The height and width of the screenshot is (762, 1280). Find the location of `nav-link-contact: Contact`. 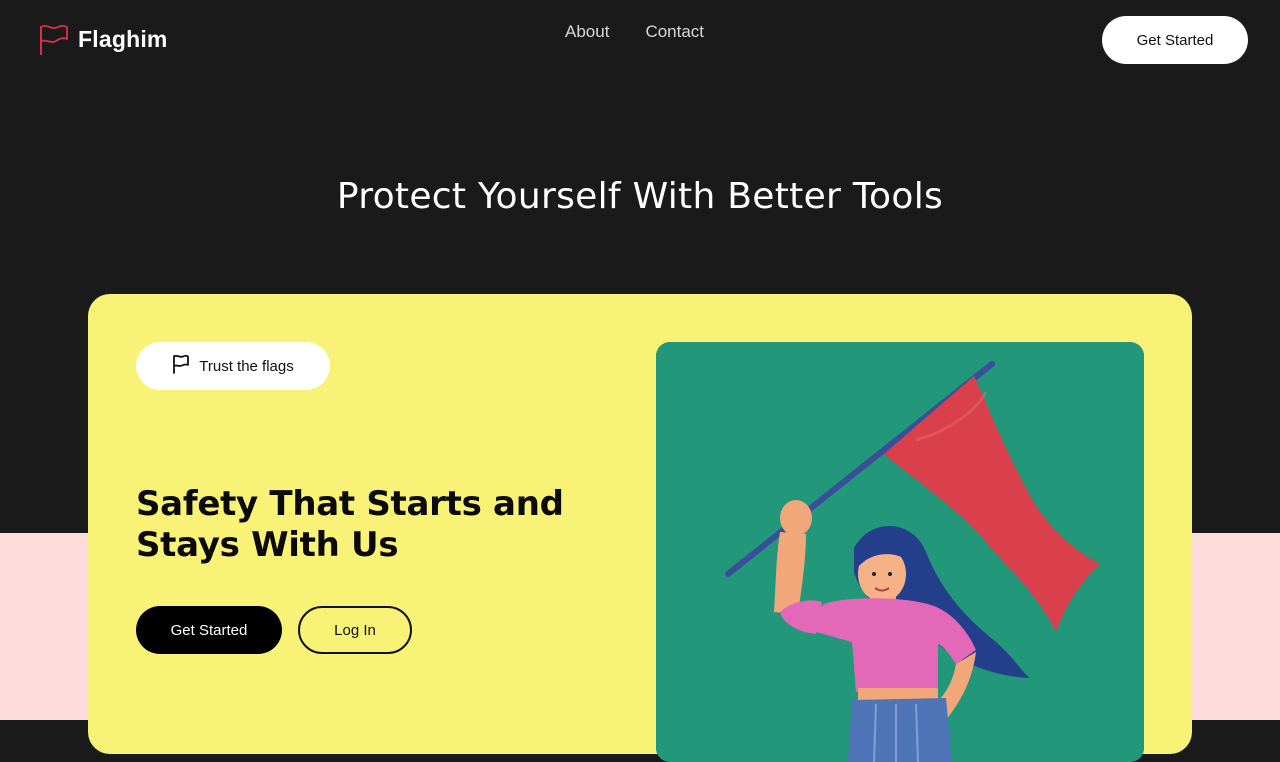

nav-link-contact: Contact is located at coordinates (674, 32).